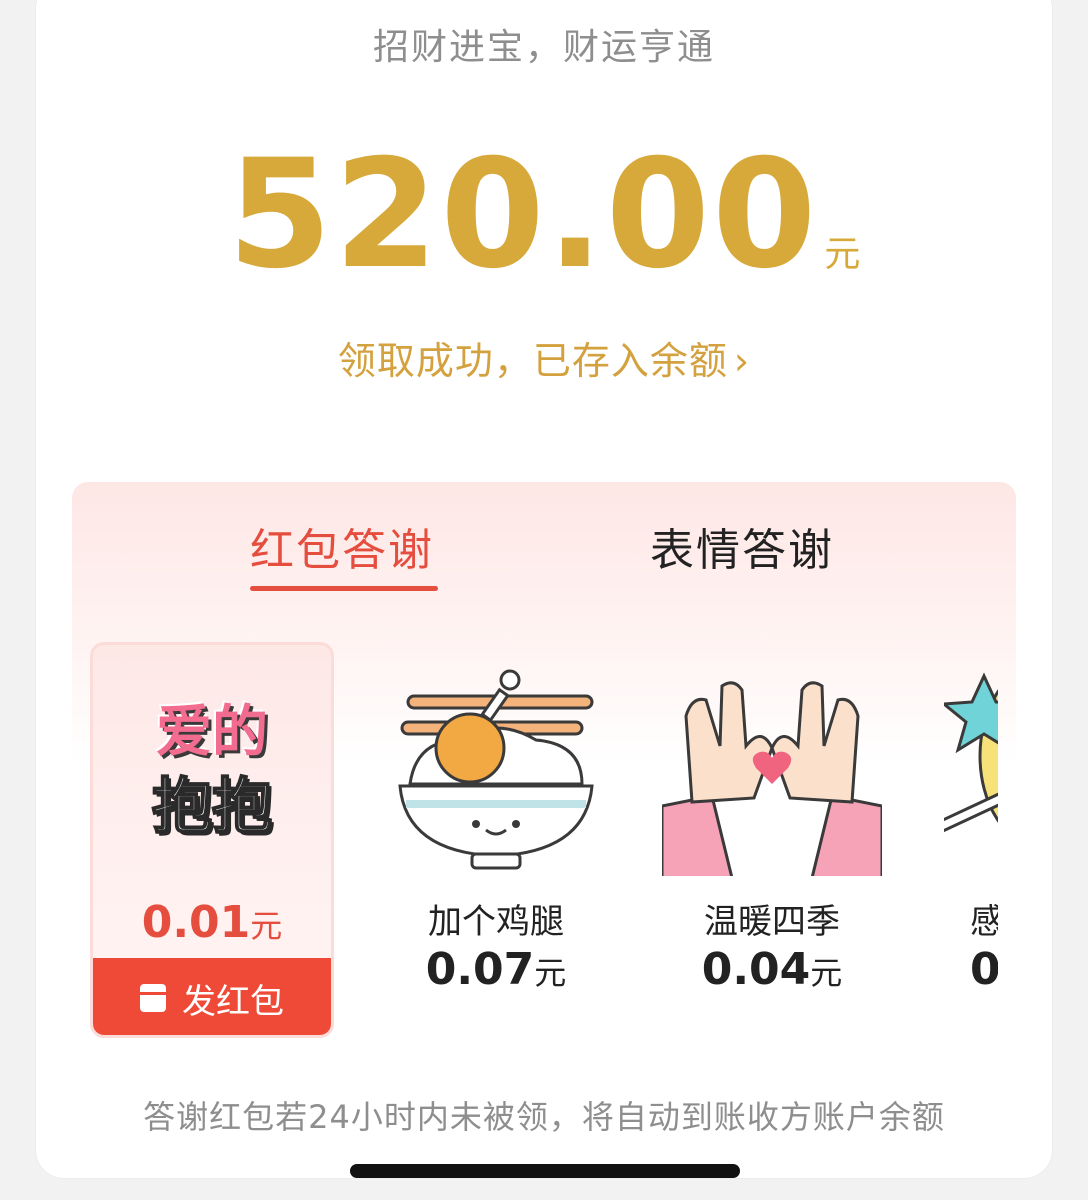 The width and height of the screenshot is (1088, 1200). I want to click on amount-unit: 元, so click(842, 254).